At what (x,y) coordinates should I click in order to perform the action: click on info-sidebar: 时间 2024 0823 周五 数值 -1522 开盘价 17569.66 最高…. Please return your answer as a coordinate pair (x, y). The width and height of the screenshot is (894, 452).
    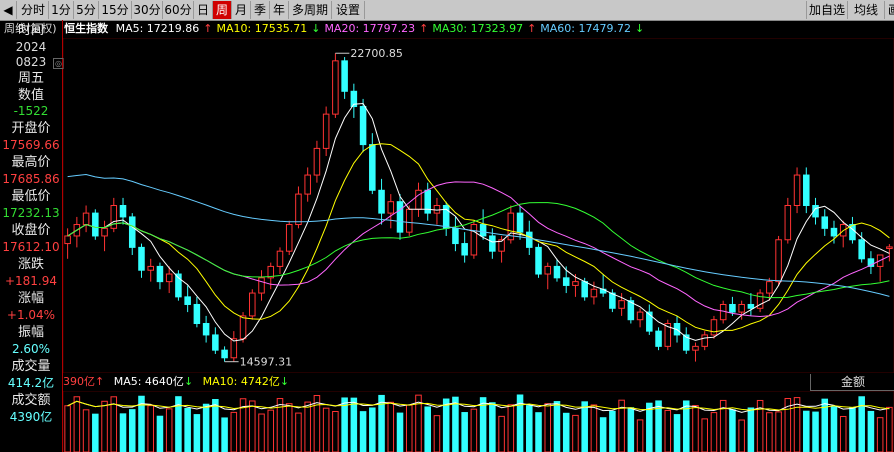
    Looking at the image, I should click on (31, 236).